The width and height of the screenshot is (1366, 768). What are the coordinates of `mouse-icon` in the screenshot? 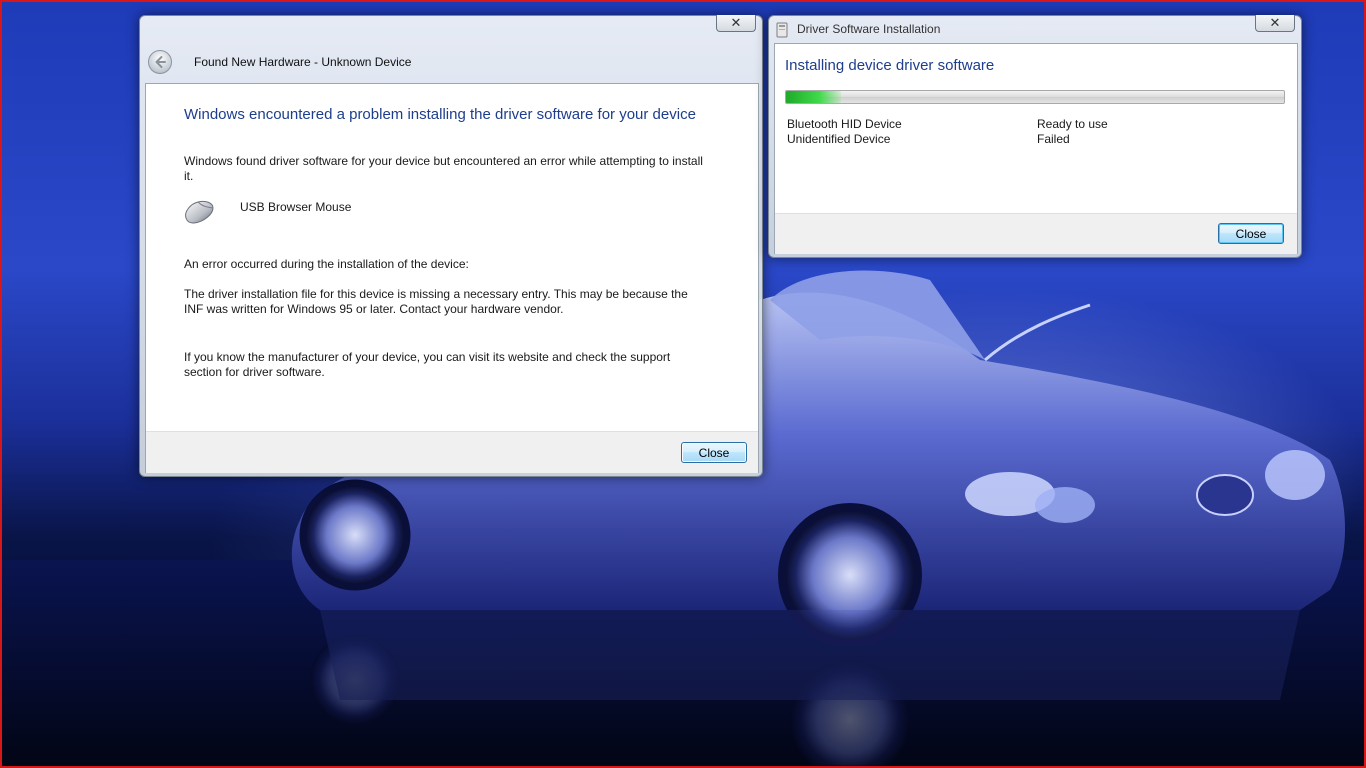 It's located at (199, 212).